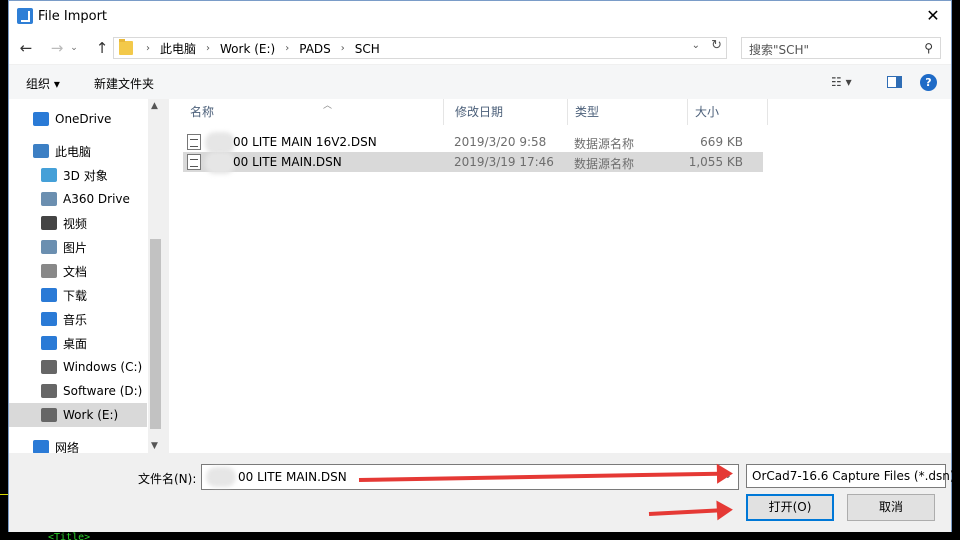 Image resolution: width=960 pixels, height=540 pixels. Describe the element at coordinates (292, 477) in the screenshot. I see `filename-value: 00 LITE MAIN.DSN` at that location.